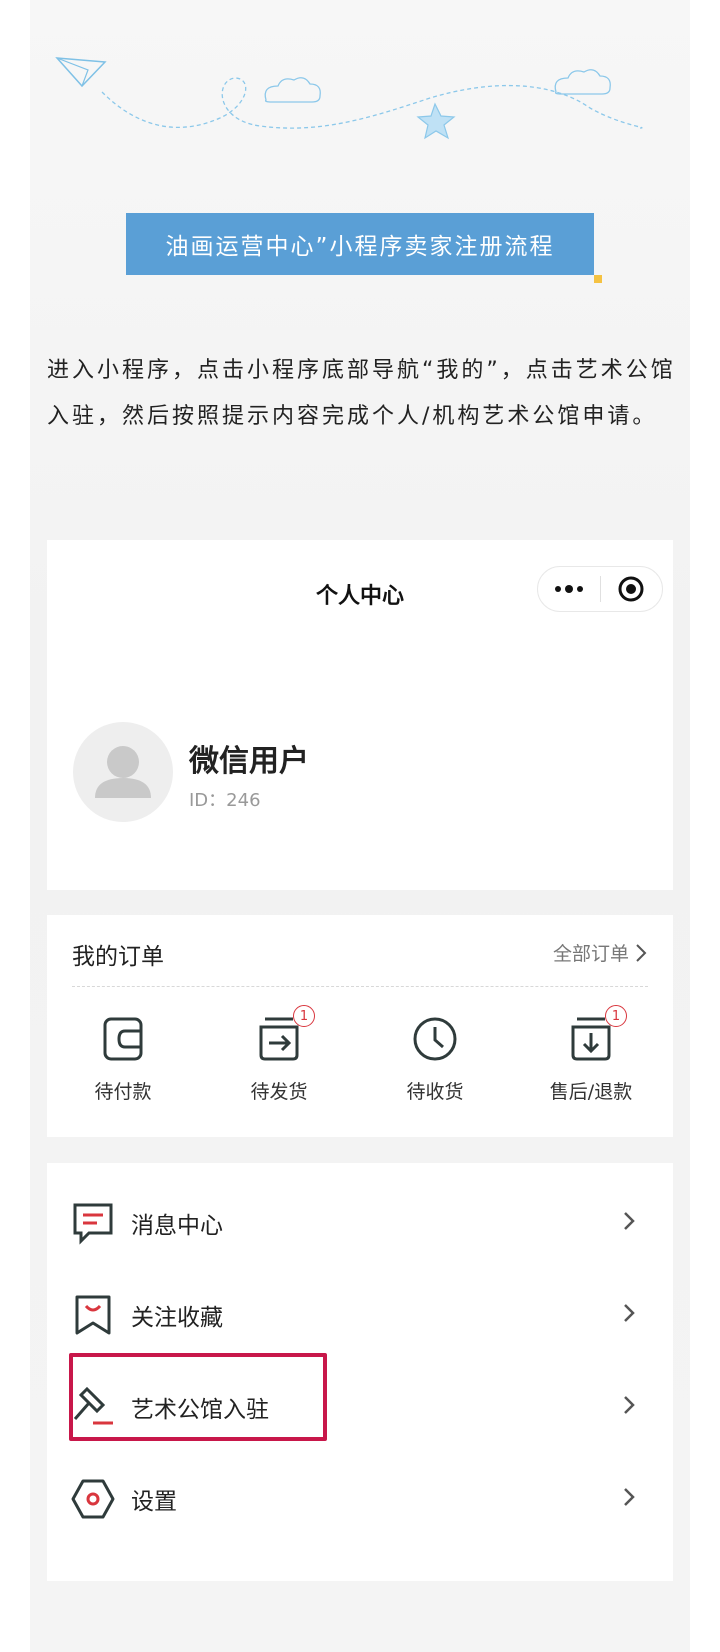 This screenshot has height=1652, width=720. I want to click on all-orders-link: 全部订单, so click(600, 952).